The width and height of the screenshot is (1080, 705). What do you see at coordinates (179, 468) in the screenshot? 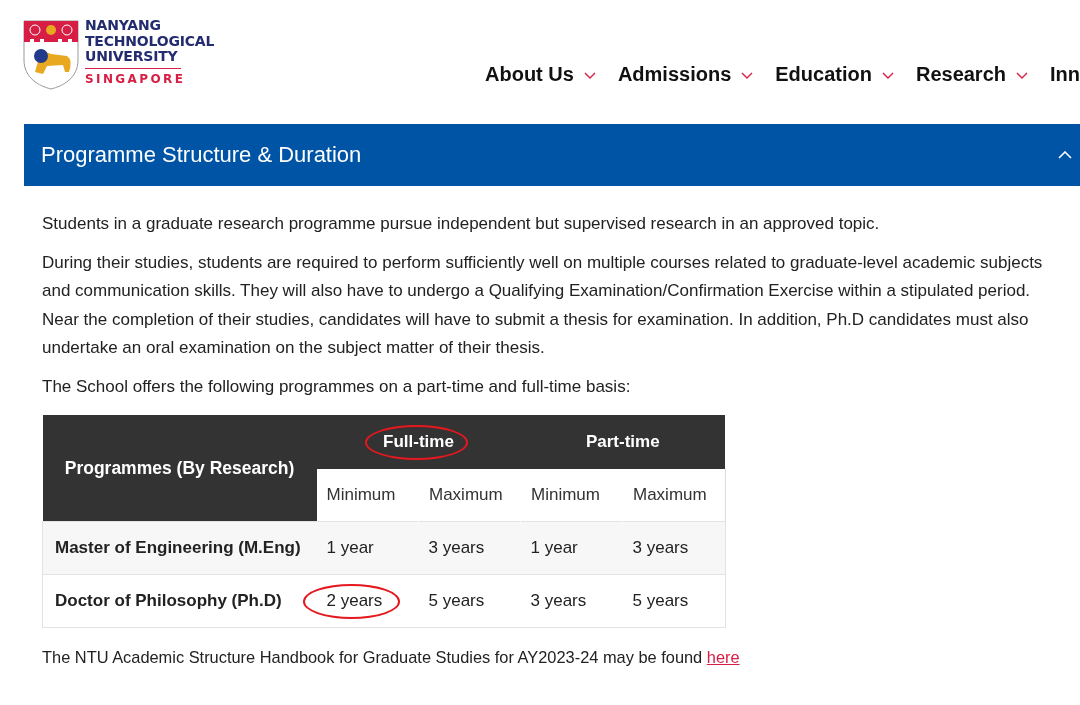
I see `table-header-cell: Programmes (By Research)` at bounding box center [179, 468].